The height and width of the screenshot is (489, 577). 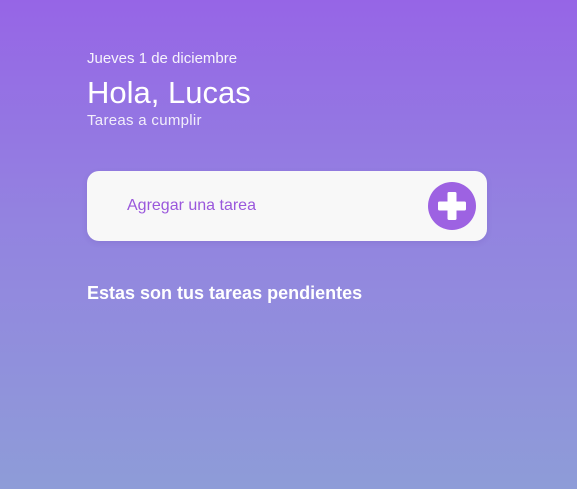 I want to click on add-task-card, so click(x=287, y=206).